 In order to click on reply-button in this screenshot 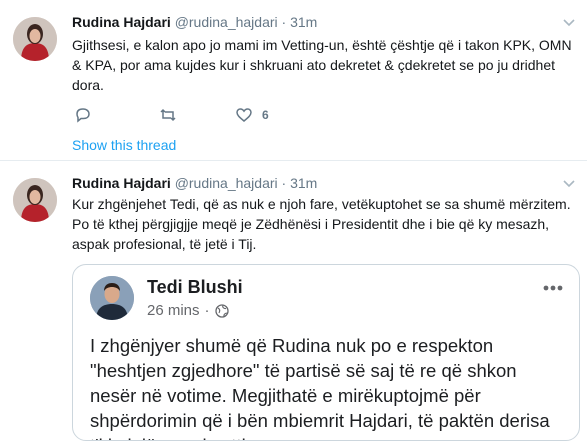, I will do `click(83, 115)`.